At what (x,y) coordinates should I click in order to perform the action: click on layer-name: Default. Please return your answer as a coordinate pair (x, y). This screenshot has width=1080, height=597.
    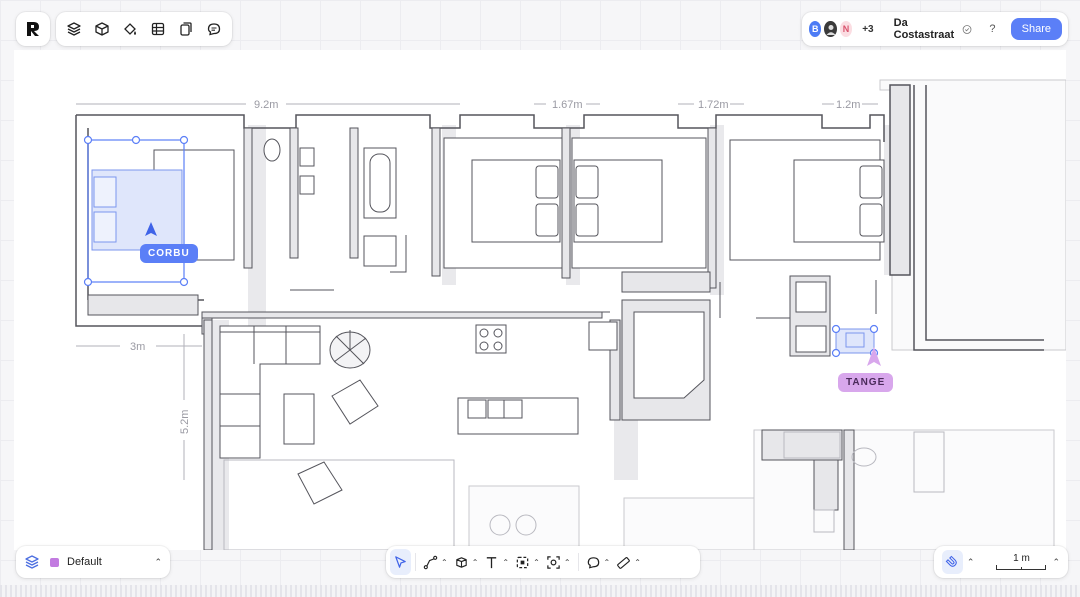
    Looking at the image, I should click on (84, 562).